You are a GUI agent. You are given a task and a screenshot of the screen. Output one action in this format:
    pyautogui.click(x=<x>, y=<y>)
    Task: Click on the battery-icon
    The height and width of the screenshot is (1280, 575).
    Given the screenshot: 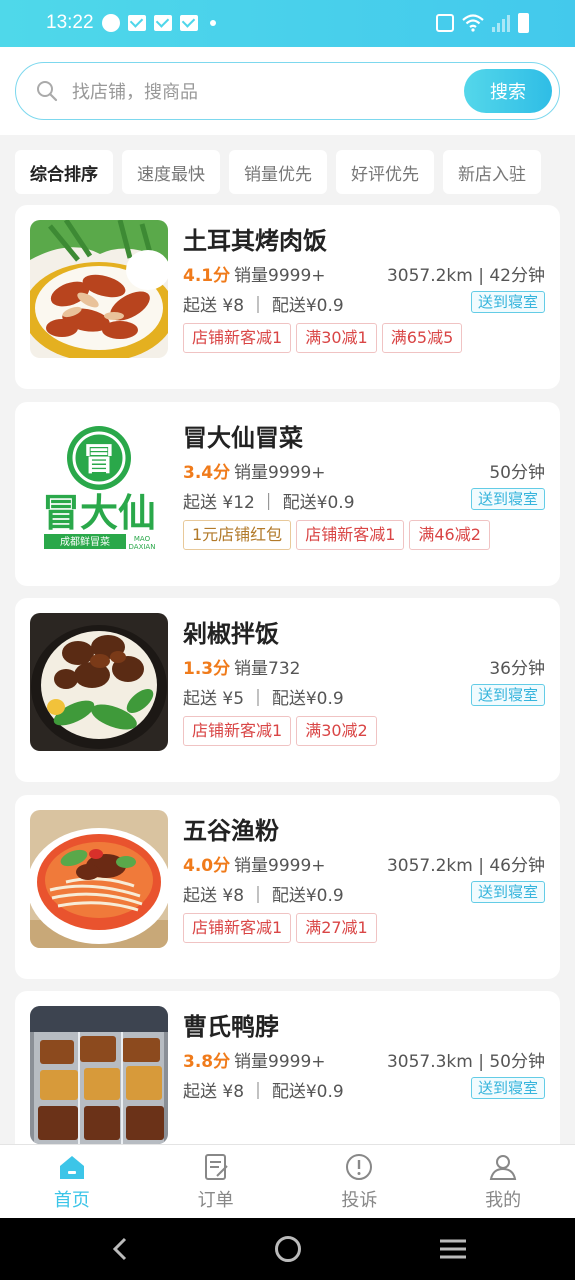 What is the action you would take?
    pyautogui.click(x=523, y=23)
    